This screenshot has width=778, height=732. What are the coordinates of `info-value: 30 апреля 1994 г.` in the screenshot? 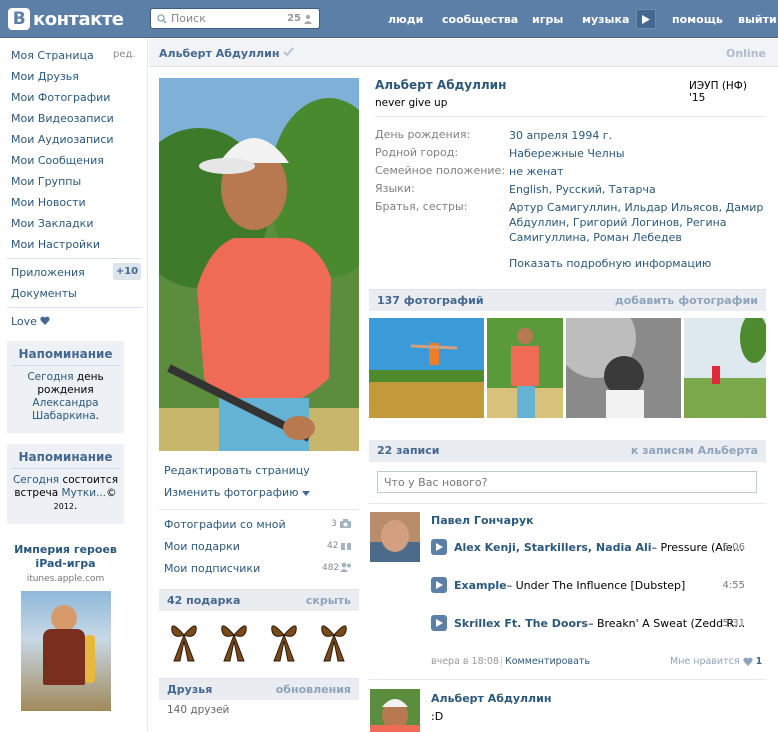 It's located at (639, 135).